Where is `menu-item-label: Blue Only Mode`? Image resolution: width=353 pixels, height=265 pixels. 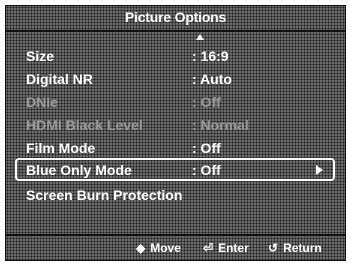
menu-item-label: Blue Only Mode is located at coordinates (79, 170).